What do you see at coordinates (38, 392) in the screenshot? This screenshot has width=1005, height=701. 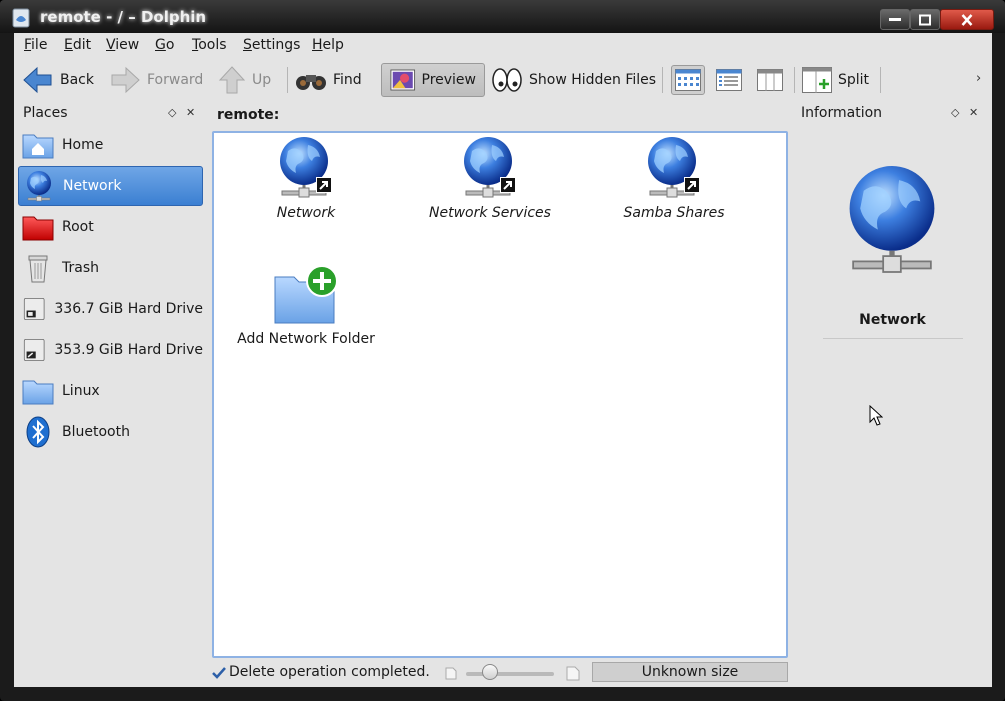 I see `folder-icon` at bounding box center [38, 392].